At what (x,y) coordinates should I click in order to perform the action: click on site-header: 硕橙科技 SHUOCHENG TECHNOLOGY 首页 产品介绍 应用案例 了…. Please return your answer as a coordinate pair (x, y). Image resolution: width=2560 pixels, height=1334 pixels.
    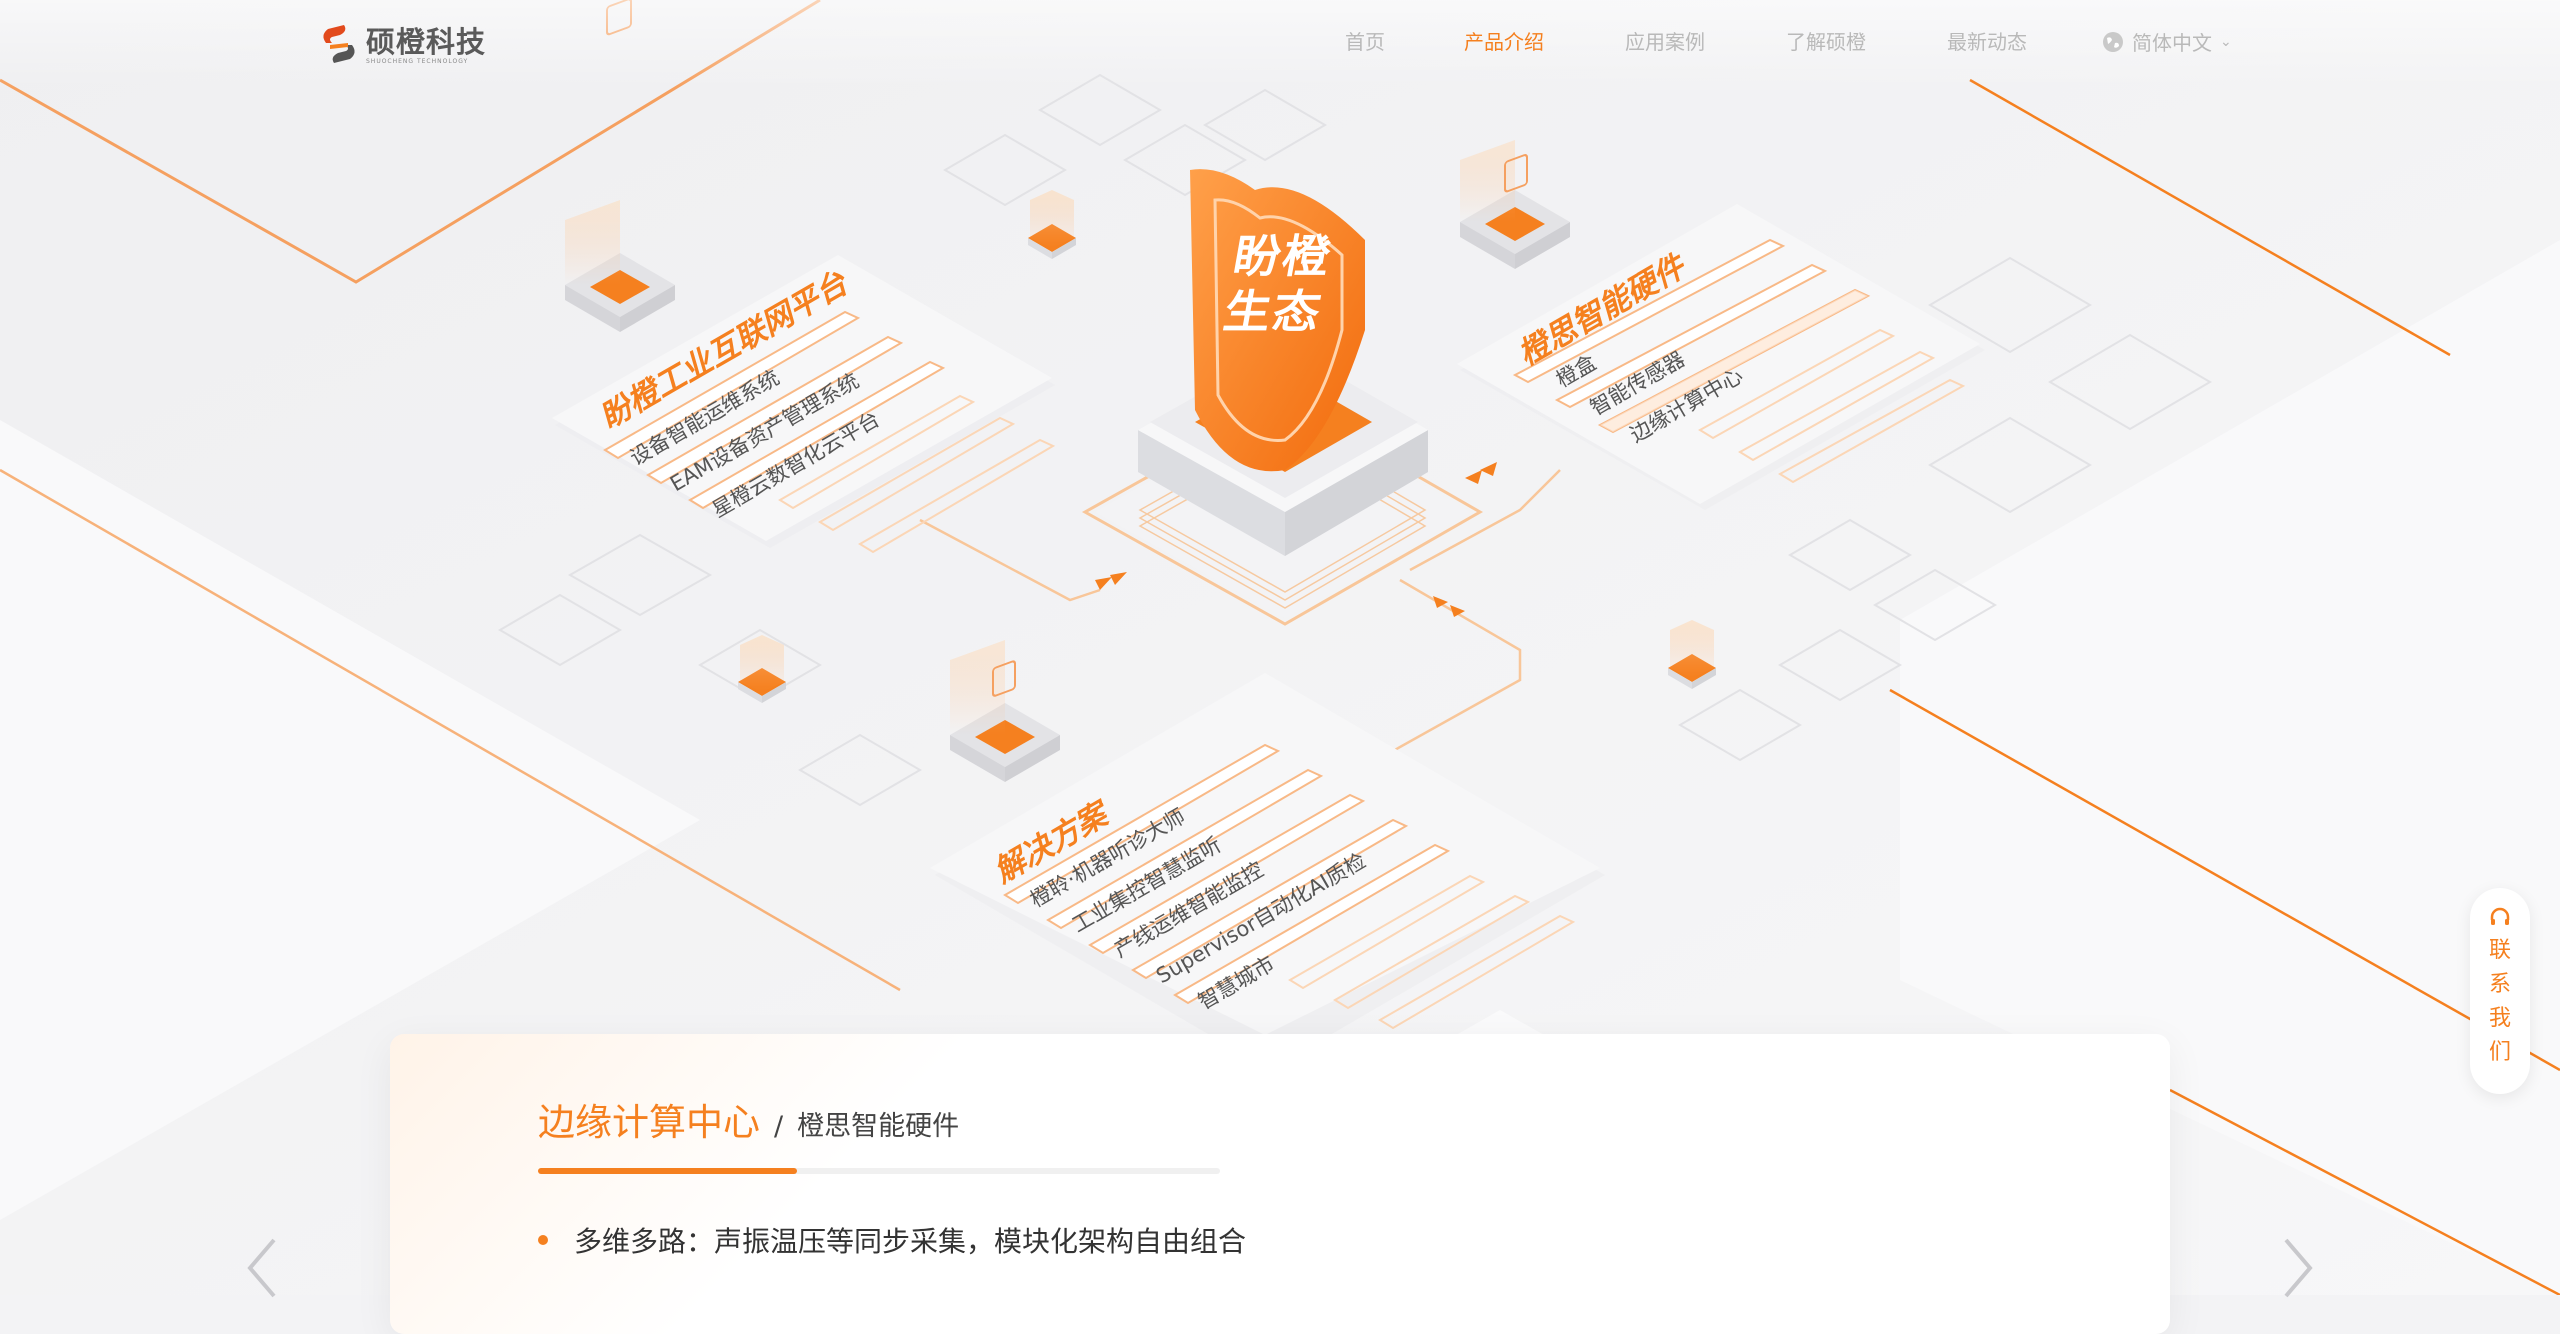
    Looking at the image, I should click on (1280, 44).